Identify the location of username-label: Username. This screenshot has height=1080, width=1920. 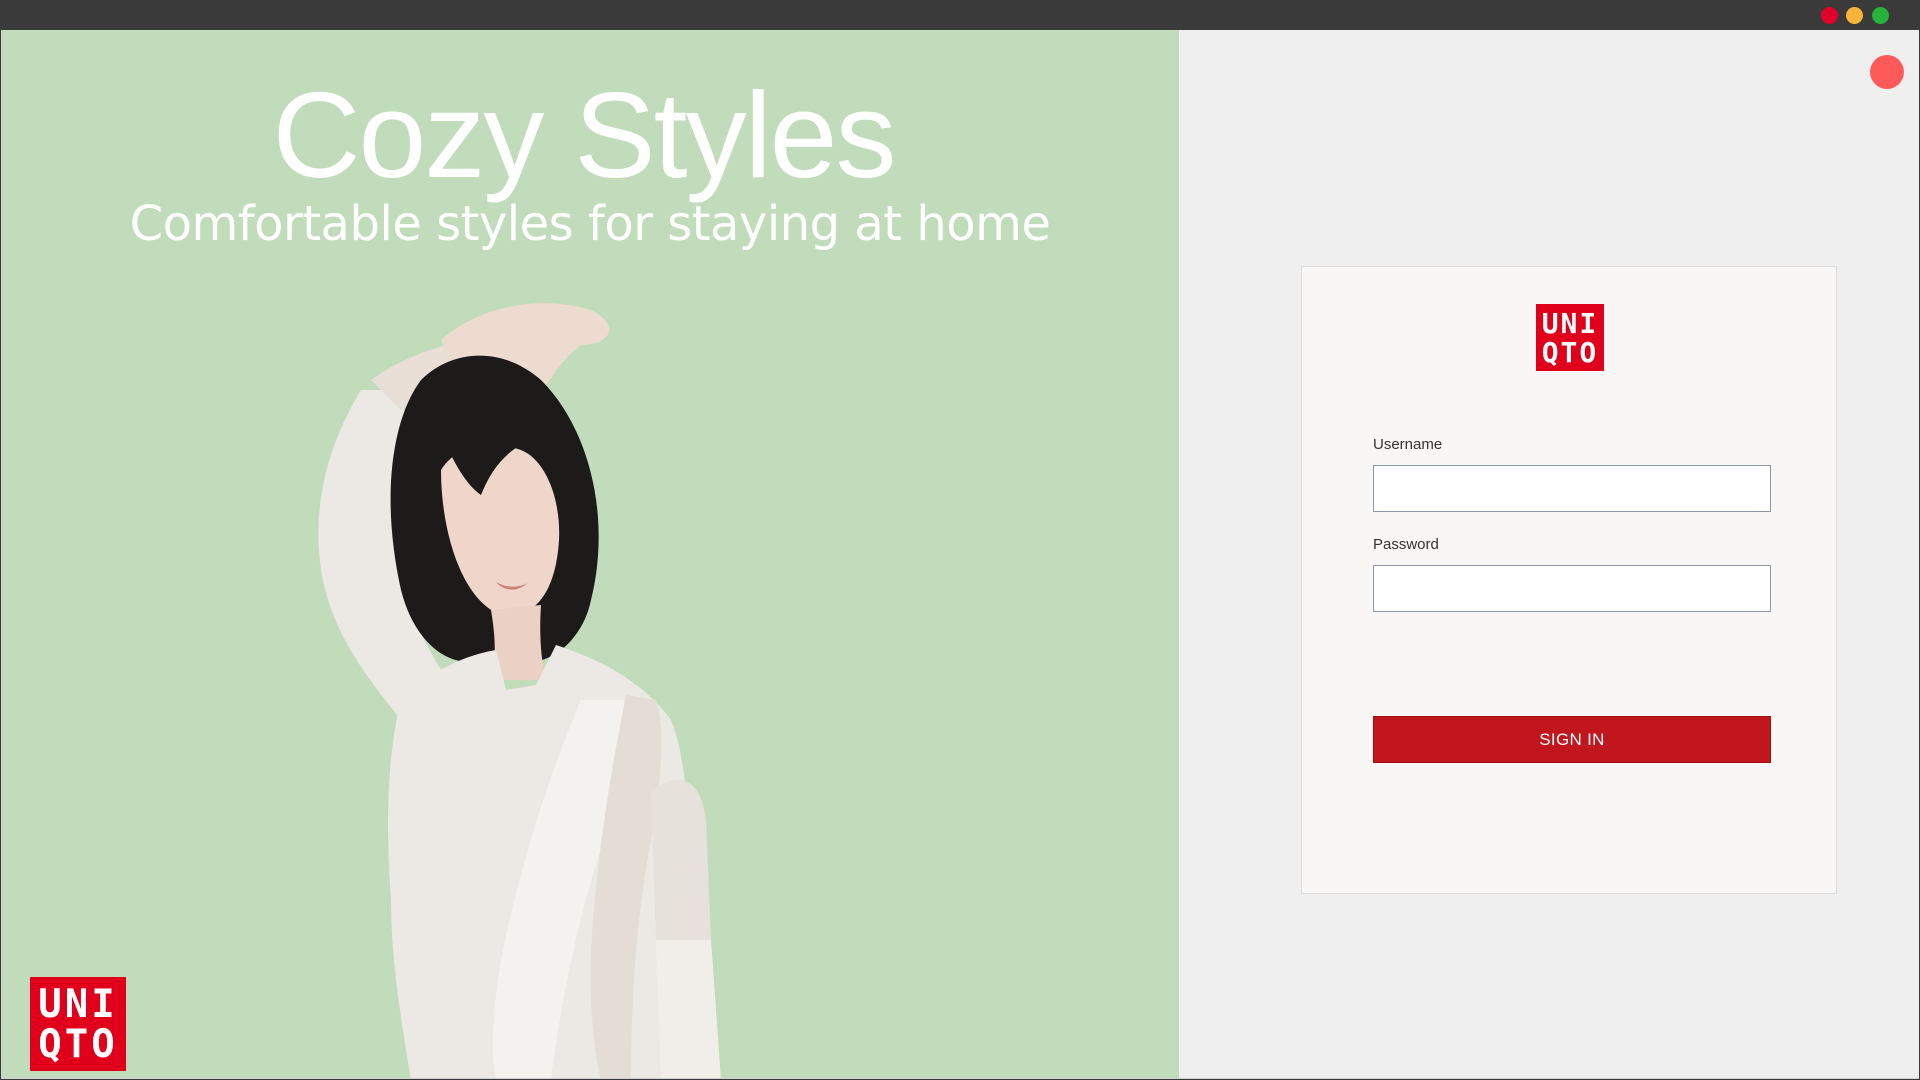
(1408, 444).